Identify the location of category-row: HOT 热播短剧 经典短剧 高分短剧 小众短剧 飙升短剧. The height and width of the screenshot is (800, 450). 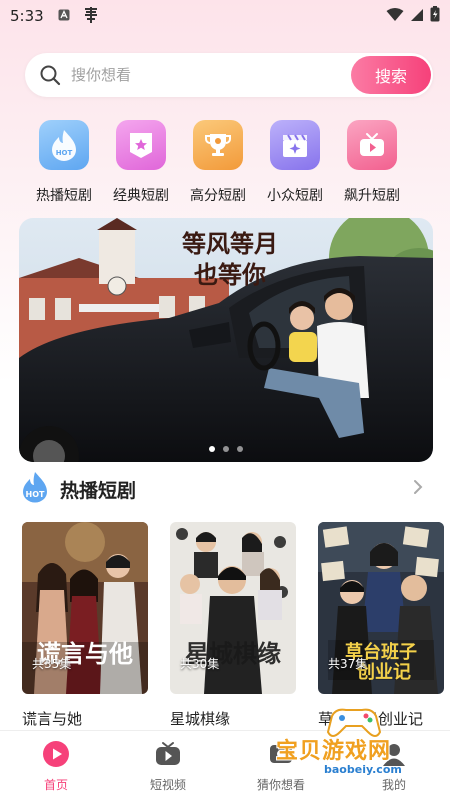
(225, 165).